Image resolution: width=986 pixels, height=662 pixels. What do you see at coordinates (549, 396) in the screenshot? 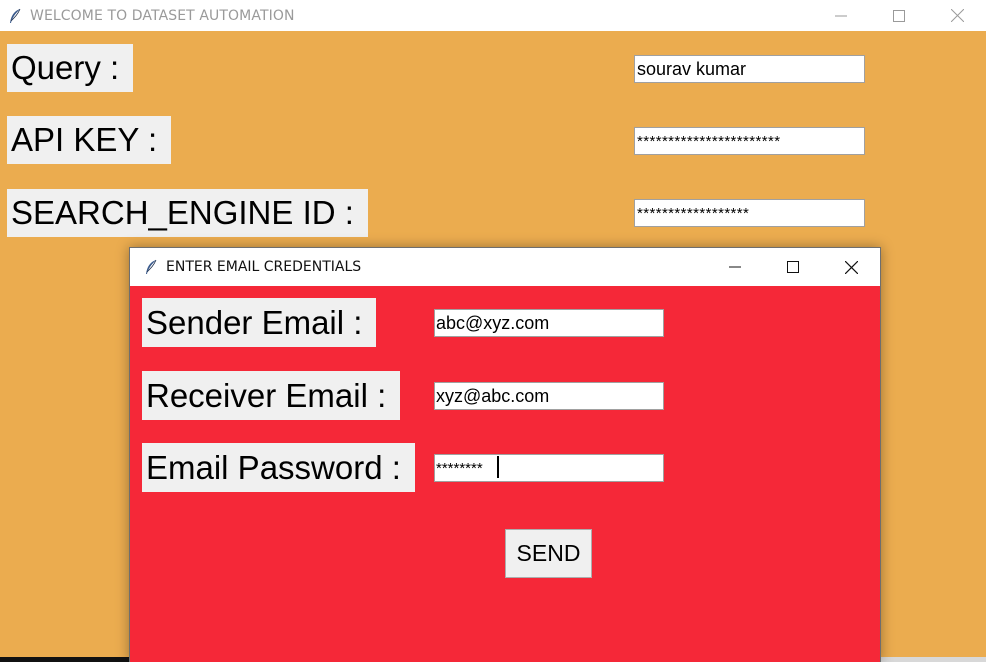
I see `receiver-email-input` at bounding box center [549, 396].